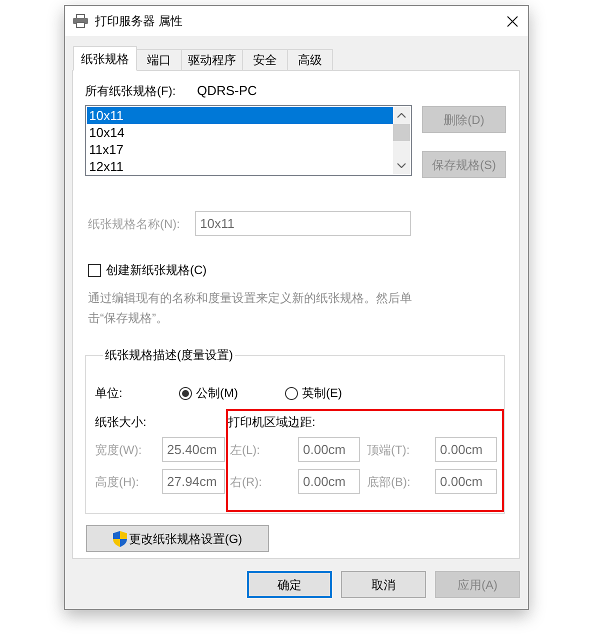 This screenshot has height=634, width=600. I want to click on section-title: 打印机区域边距:, so click(272, 422).